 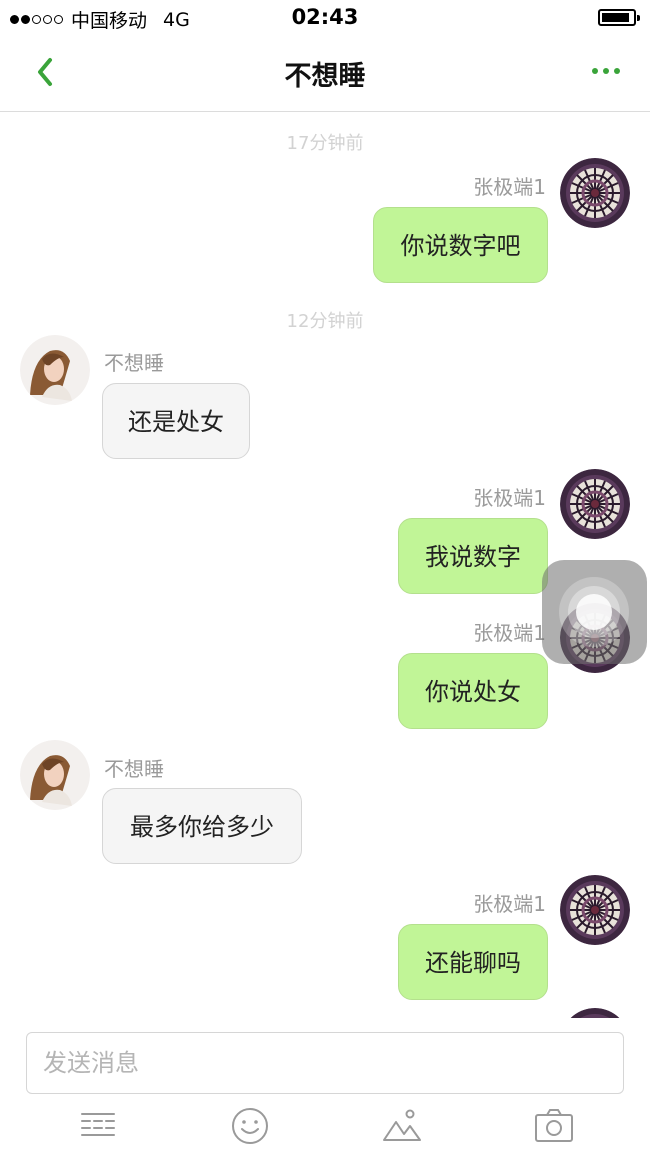 What do you see at coordinates (325, 1063) in the screenshot?
I see `message-input` at bounding box center [325, 1063].